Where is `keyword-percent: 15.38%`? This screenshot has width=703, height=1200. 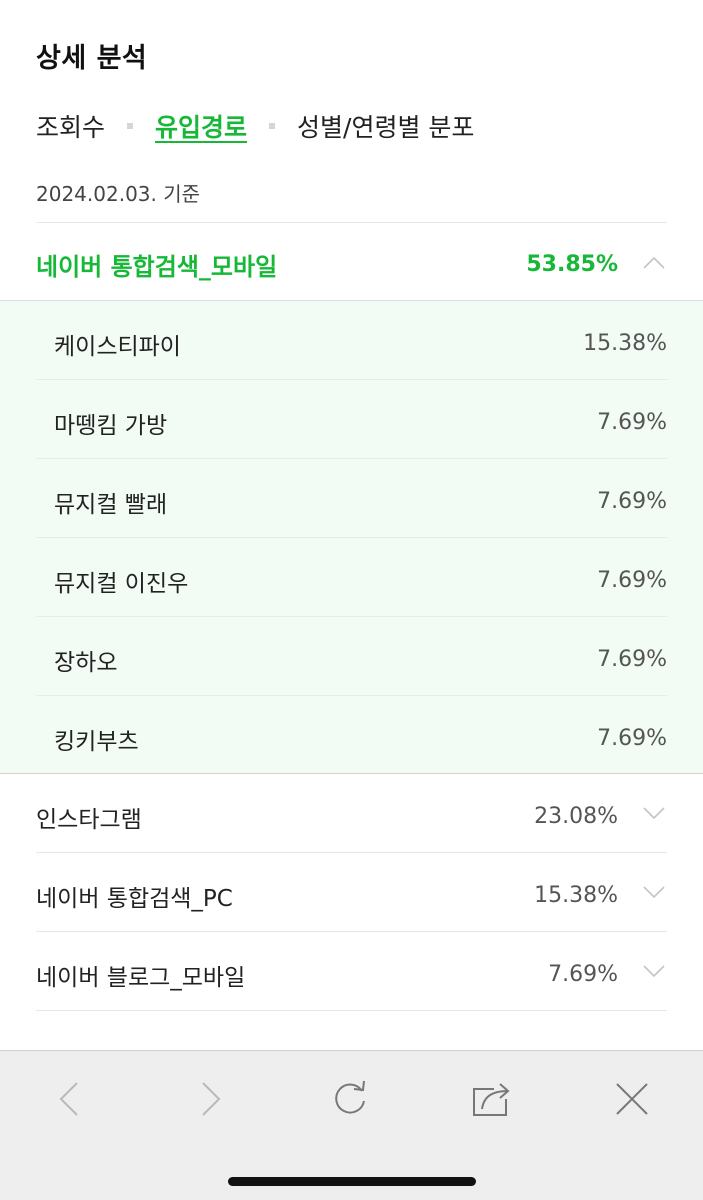 keyword-percent: 15.38% is located at coordinates (625, 343).